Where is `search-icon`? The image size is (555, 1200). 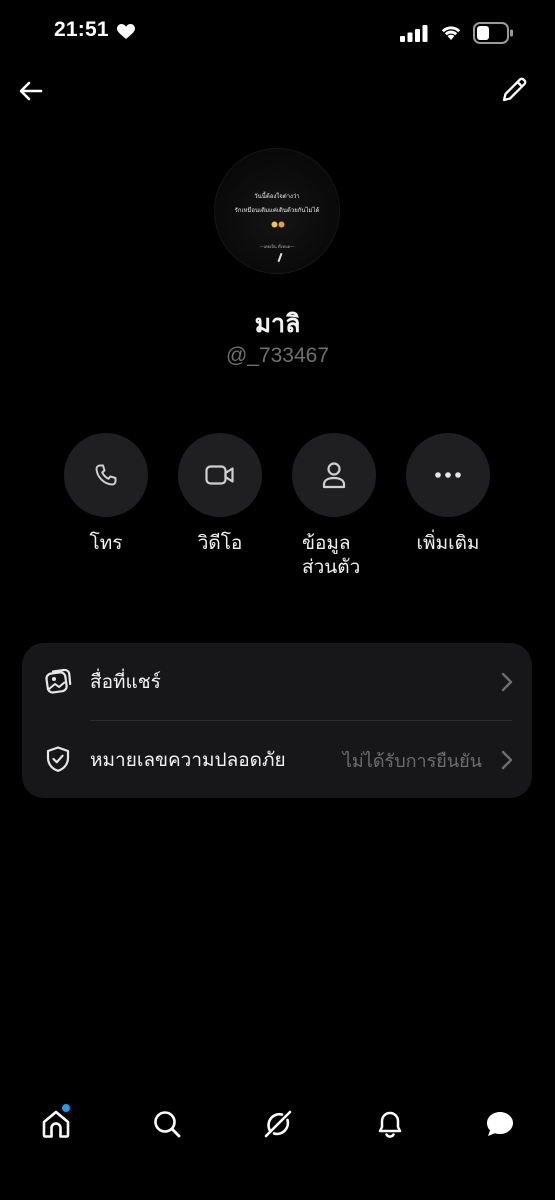
search-icon is located at coordinates (167, 1124).